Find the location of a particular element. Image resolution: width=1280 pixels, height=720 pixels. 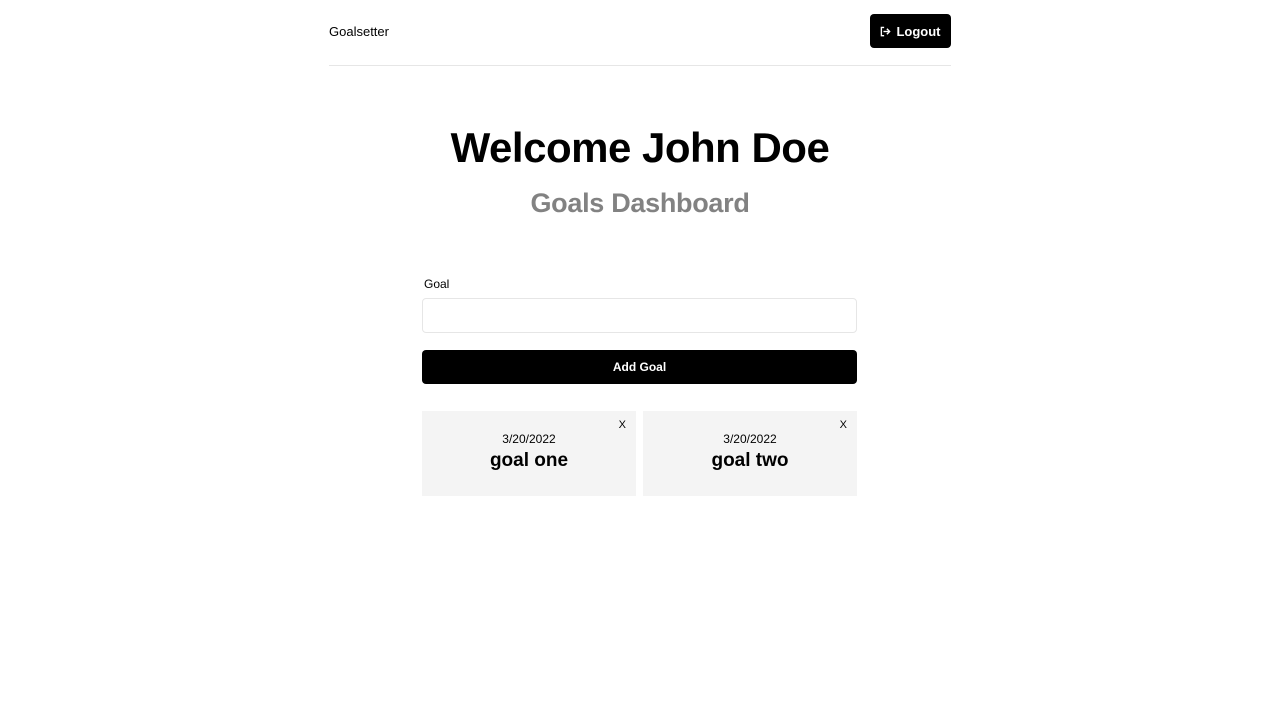

page-subtitle: Goals Dashboard is located at coordinates (640, 203).